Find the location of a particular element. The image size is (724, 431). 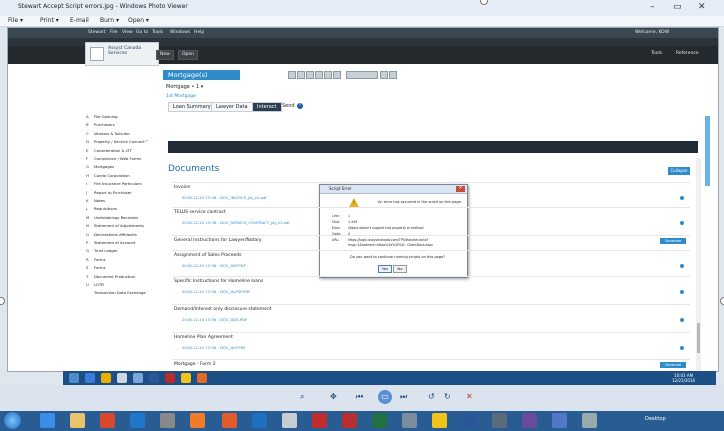

no-button: No is located at coordinates (400, 269).